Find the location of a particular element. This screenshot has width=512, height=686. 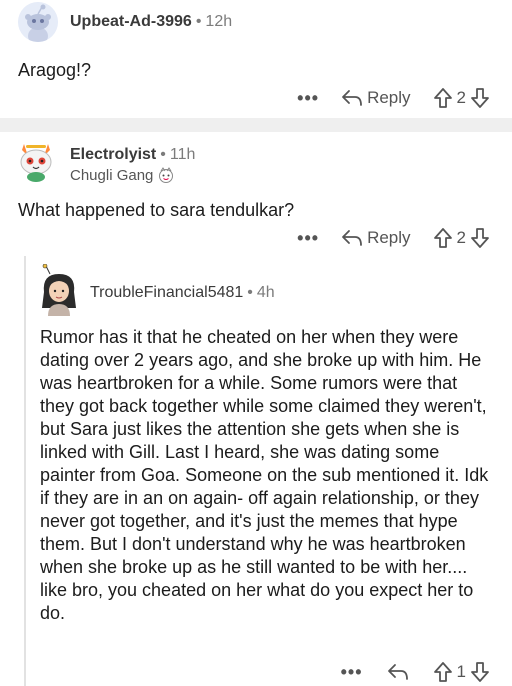

girl-avatar-icon is located at coordinates (59, 290).